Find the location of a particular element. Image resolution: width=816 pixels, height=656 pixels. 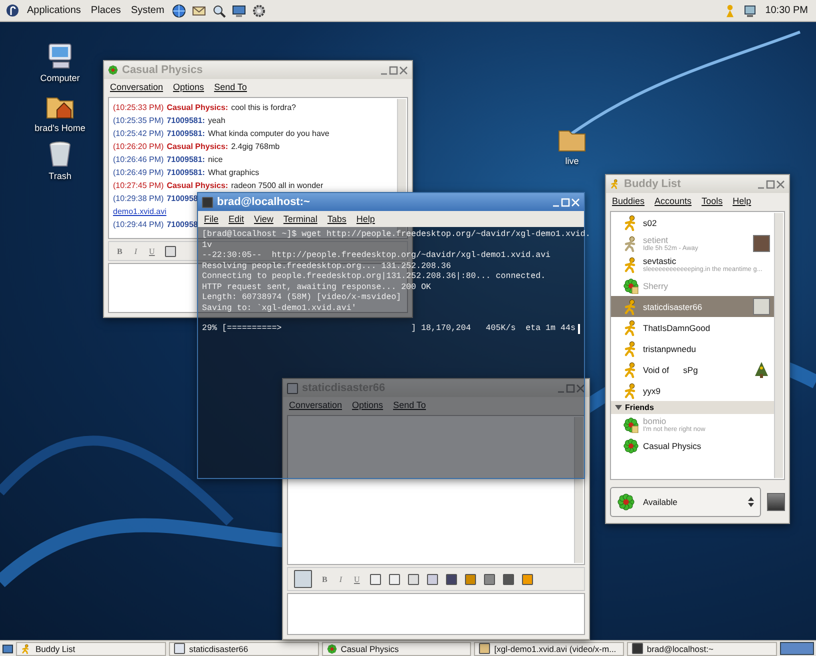

panel-menu: System is located at coordinates (147, 10).